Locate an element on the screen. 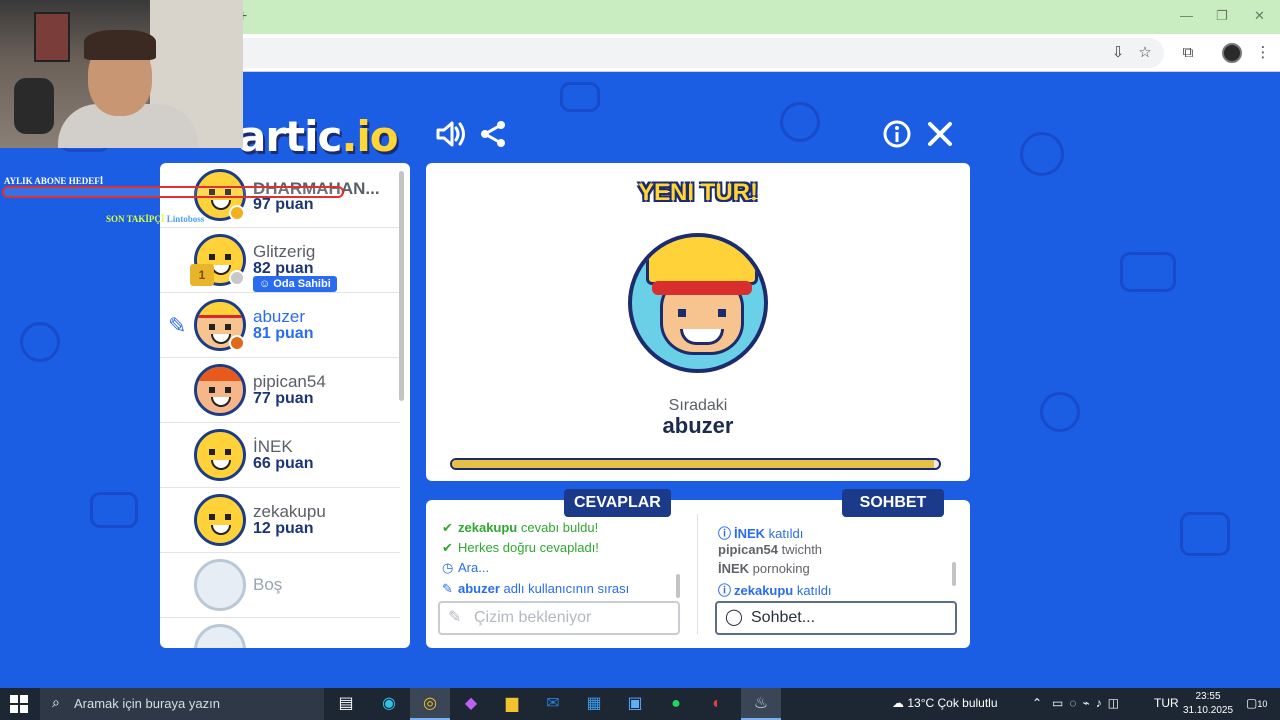 This screenshot has height=720, width=1280. room-owner-tag: ☺ Oda Sahibi is located at coordinates (295, 284).